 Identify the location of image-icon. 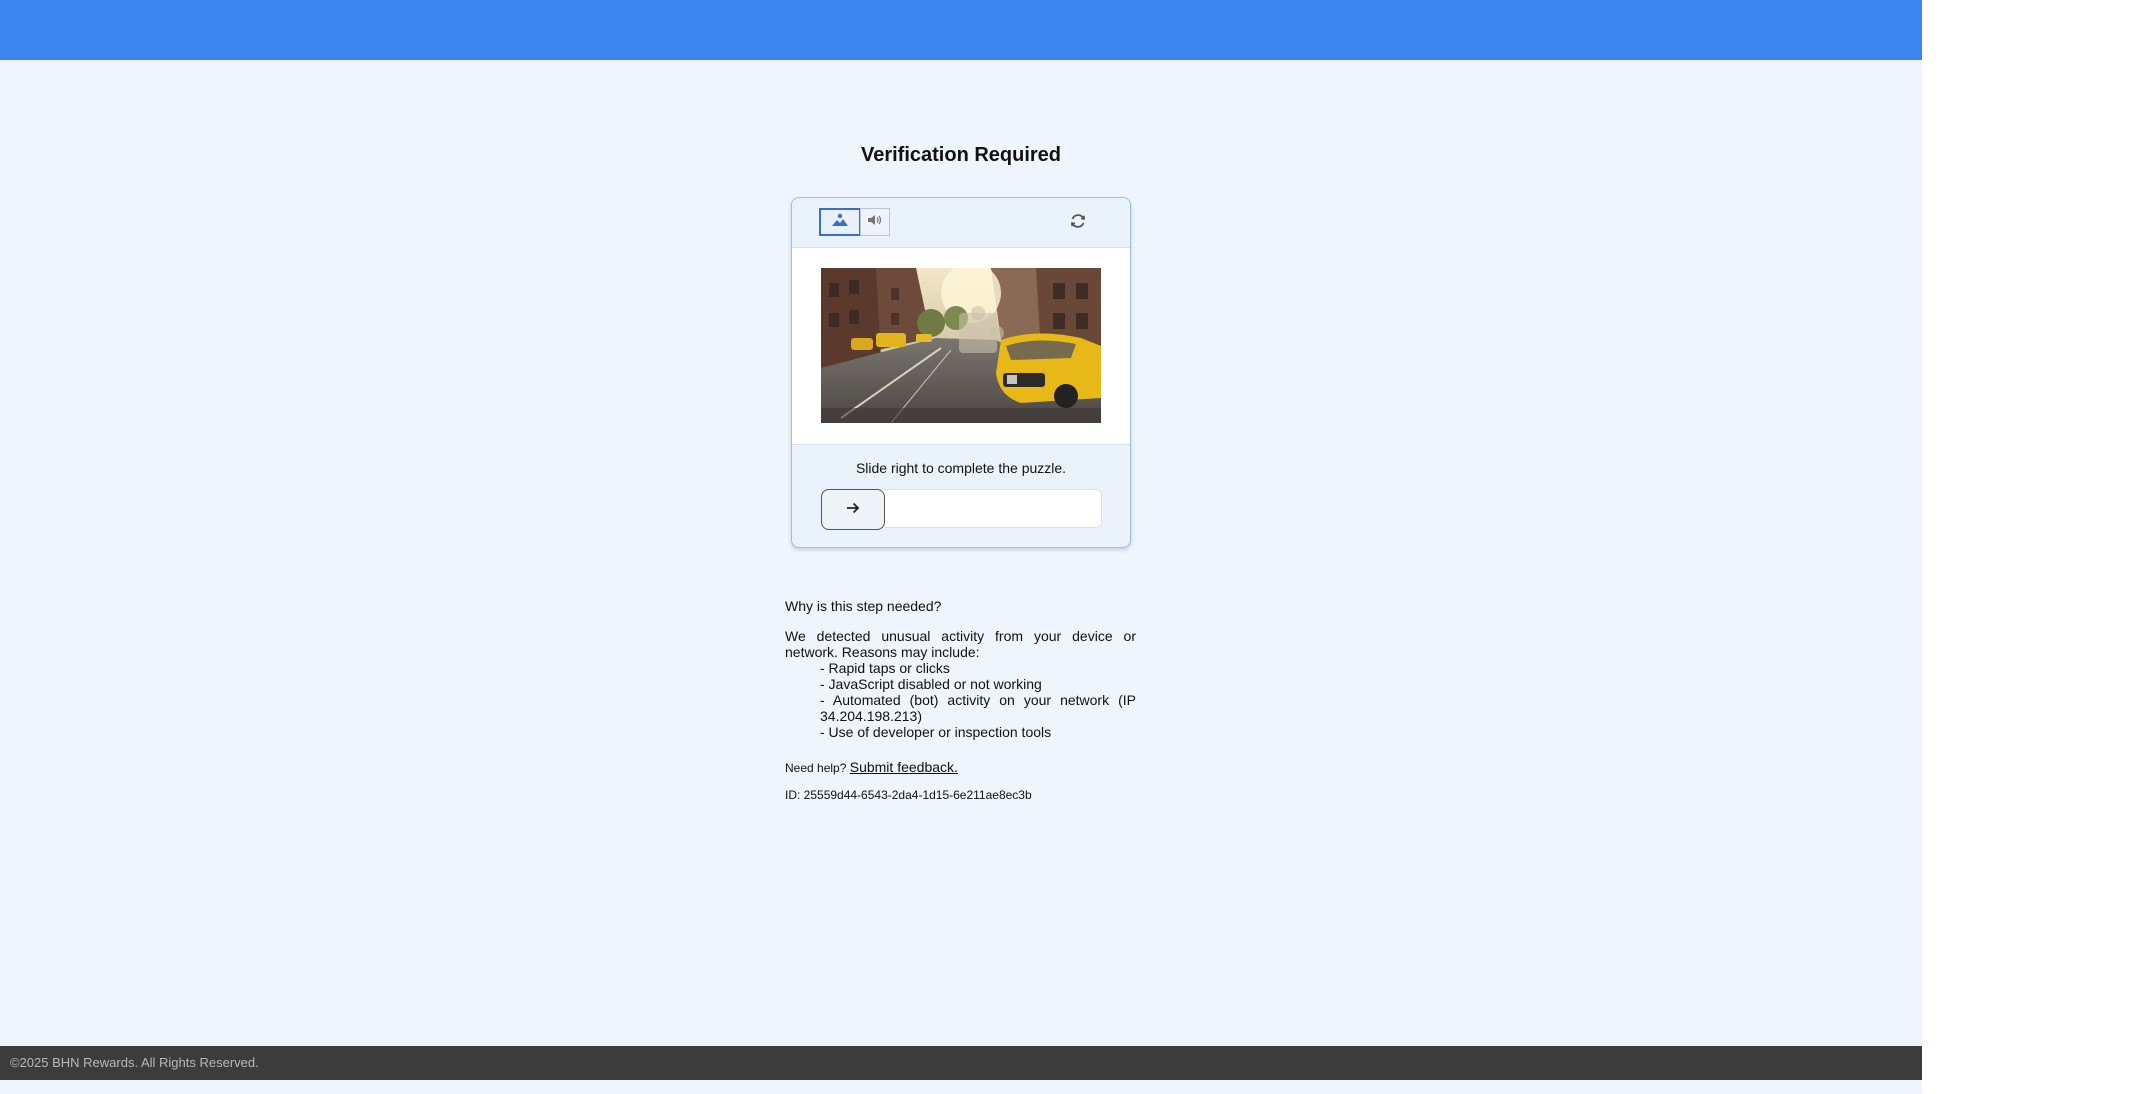
(840, 222).